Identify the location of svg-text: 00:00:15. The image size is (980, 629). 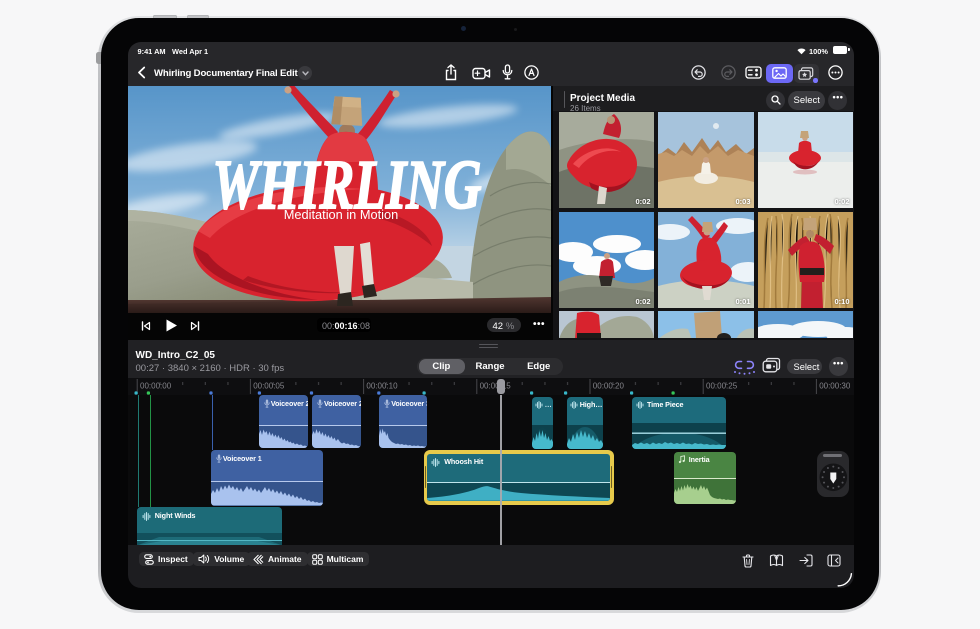
(496, 386).